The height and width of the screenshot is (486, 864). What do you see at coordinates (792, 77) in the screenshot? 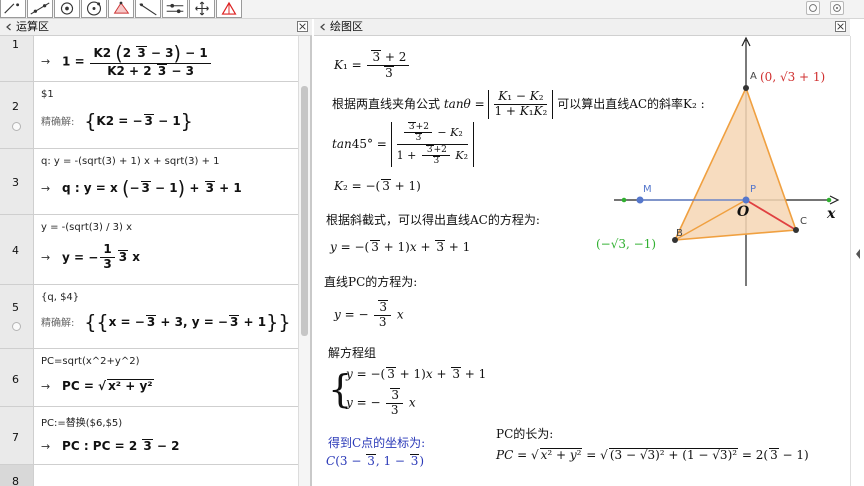
I see `label-a-coord: (0, √3 + 1)` at bounding box center [792, 77].